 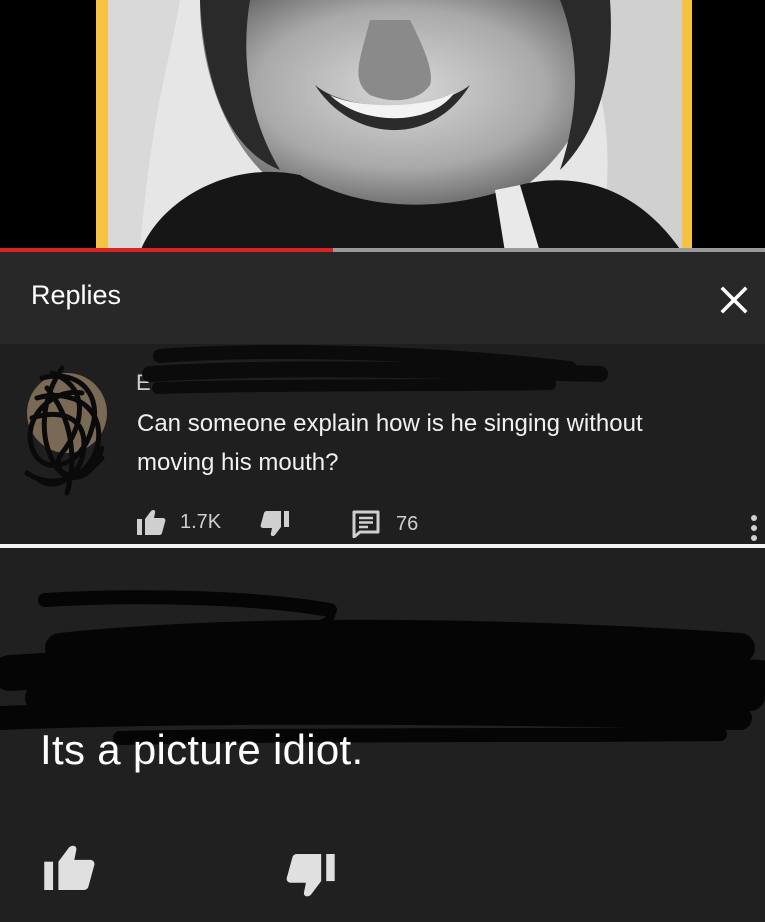 I want to click on dislike-button, so click(x=275, y=524).